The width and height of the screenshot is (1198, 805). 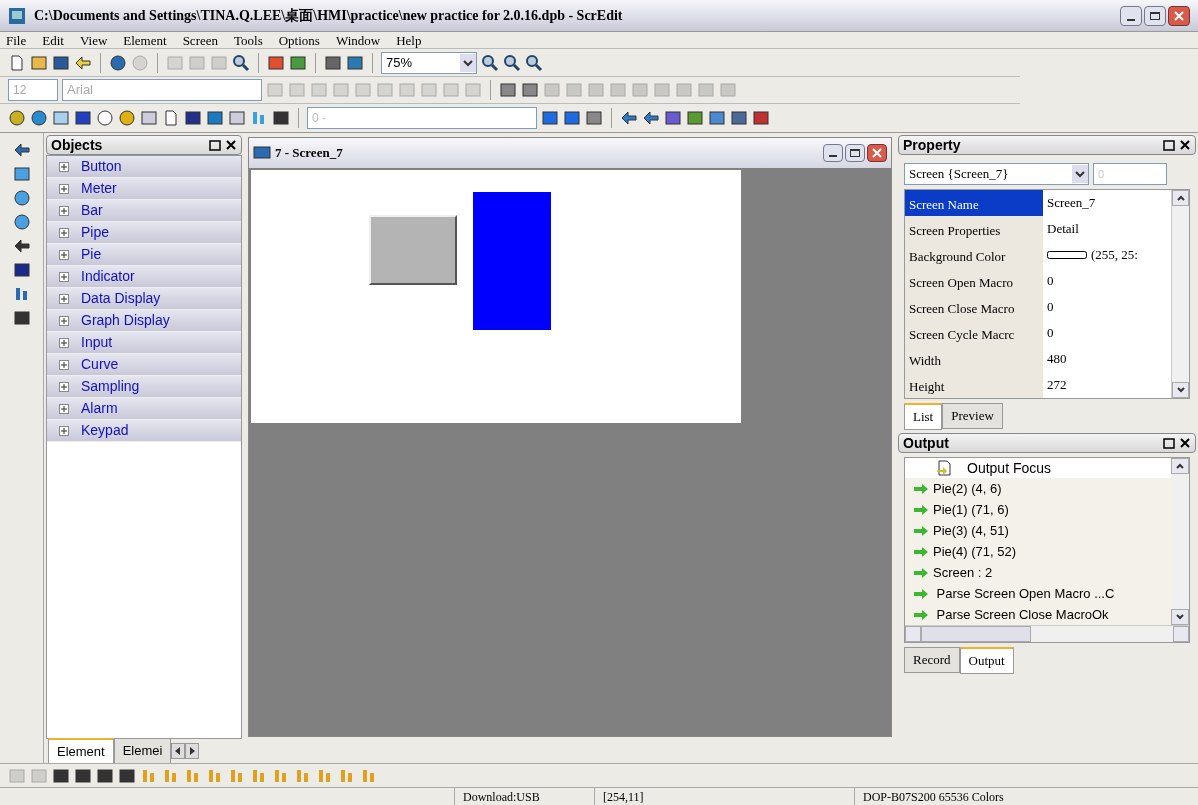 I want to click on panel-tab: Record, so click(x=932, y=660).